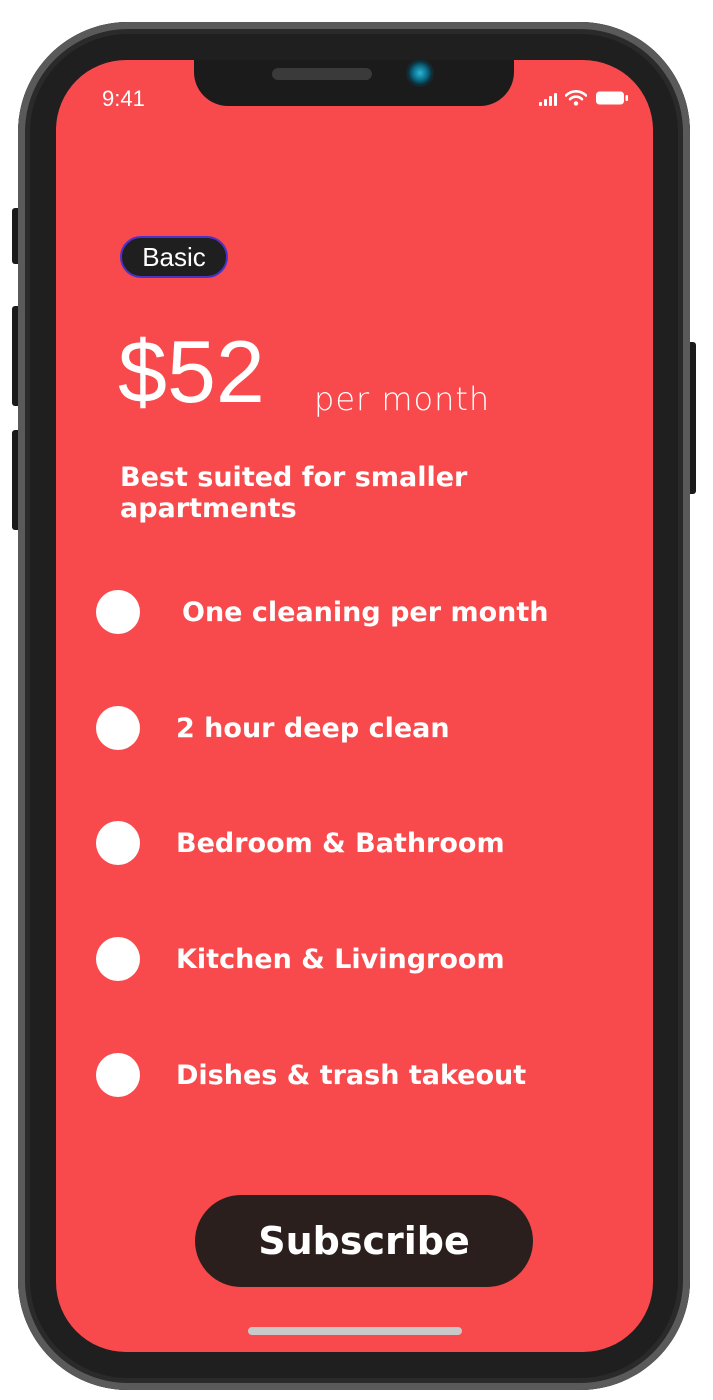  I want to click on status-icons, so click(584, 97).